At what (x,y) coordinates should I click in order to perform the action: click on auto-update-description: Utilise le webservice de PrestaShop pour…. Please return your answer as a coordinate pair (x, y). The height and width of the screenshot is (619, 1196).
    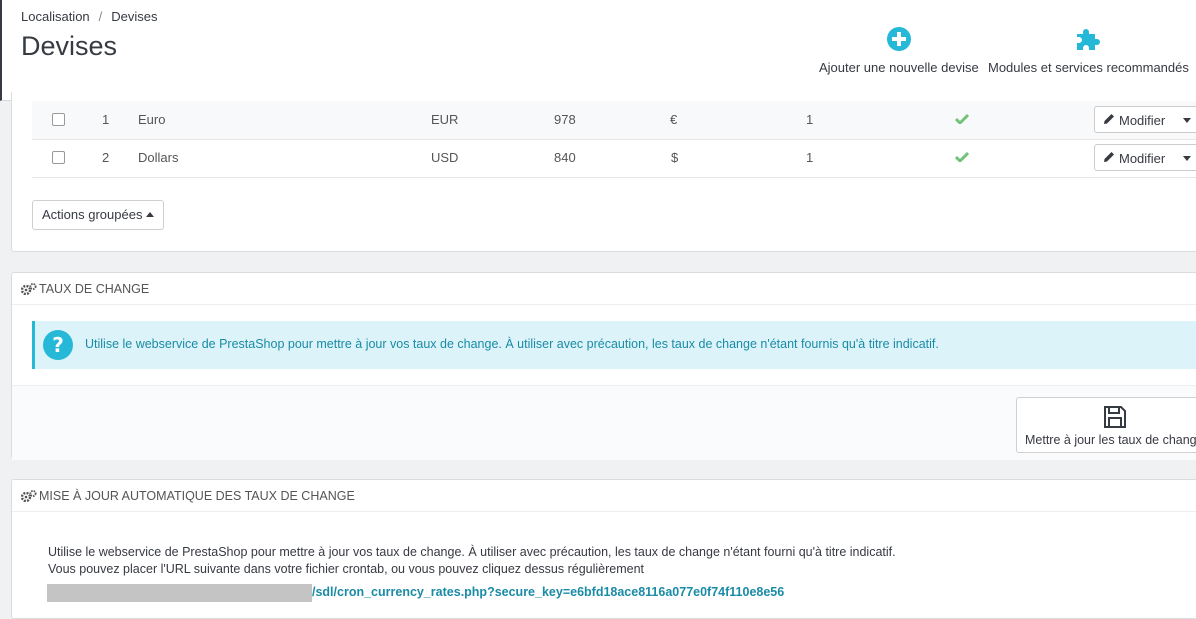
    Looking at the image, I should click on (472, 561).